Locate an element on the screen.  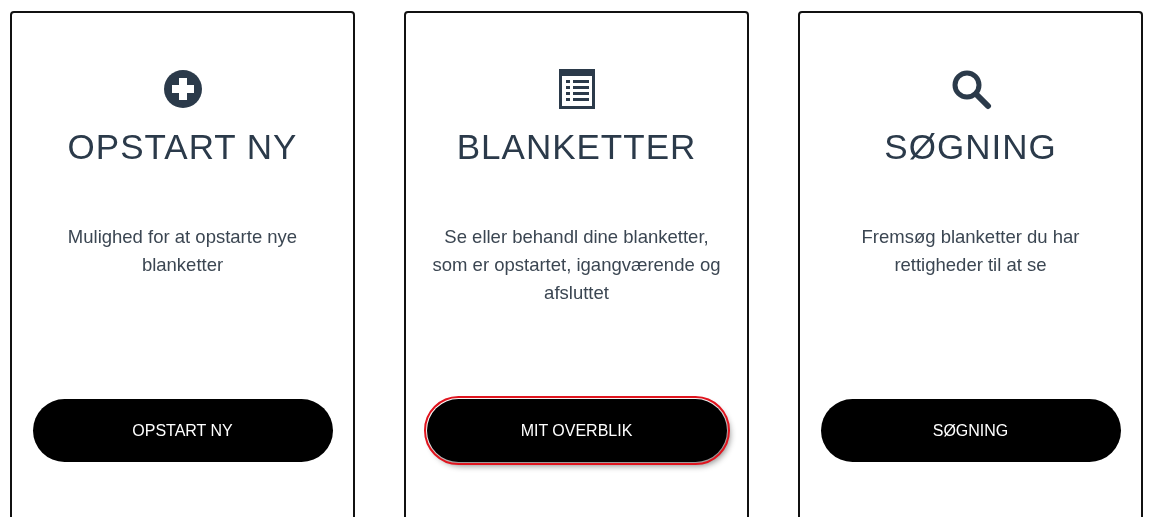
card-title: SØGNING is located at coordinates (970, 147).